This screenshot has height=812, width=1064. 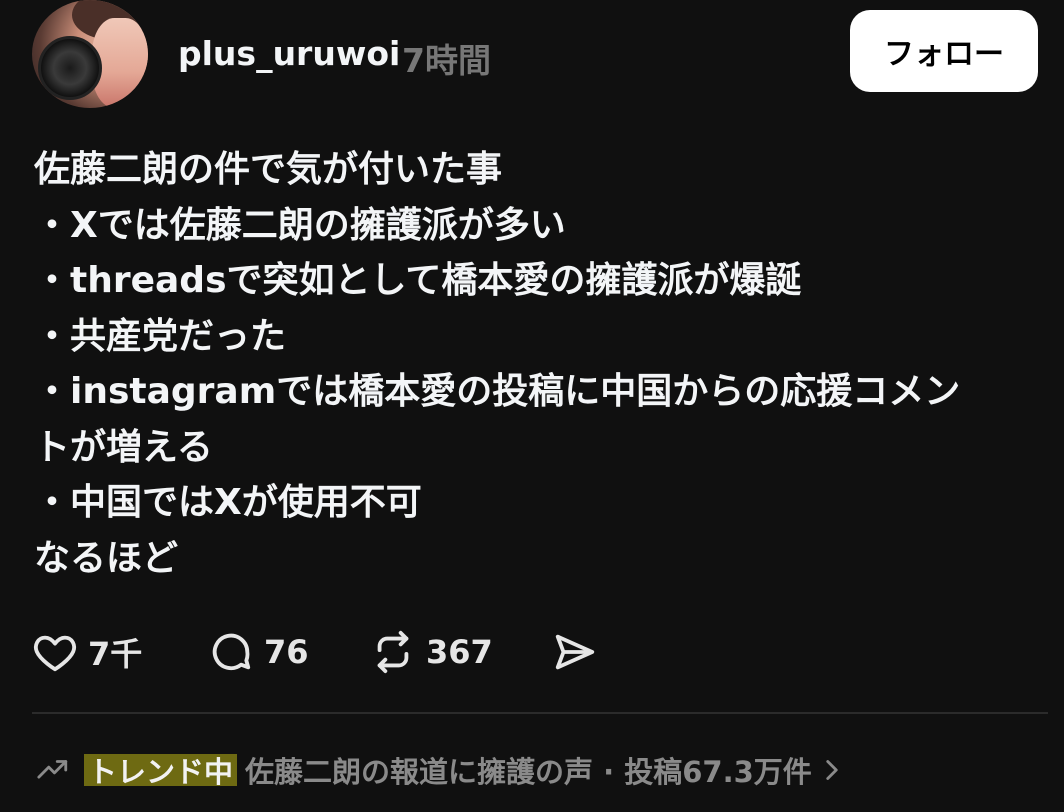 What do you see at coordinates (944, 51) in the screenshot?
I see `follow-button: フォロー` at bounding box center [944, 51].